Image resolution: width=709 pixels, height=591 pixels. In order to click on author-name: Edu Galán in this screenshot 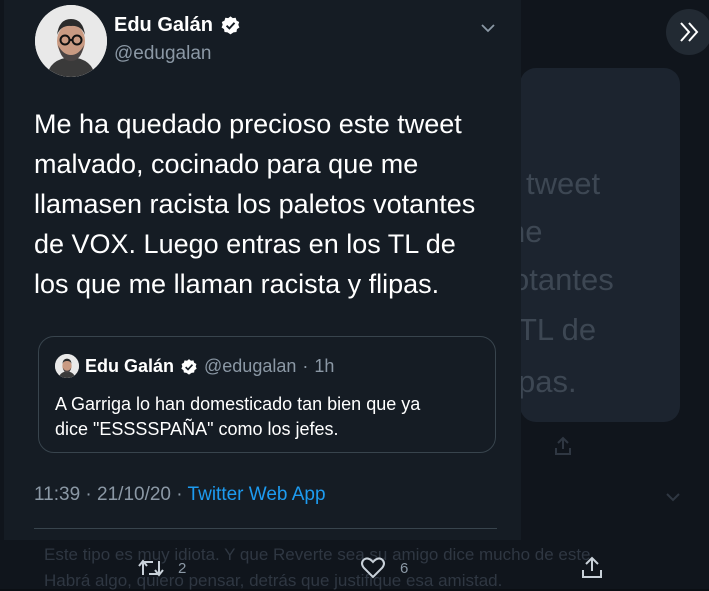, I will do `click(177, 25)`.